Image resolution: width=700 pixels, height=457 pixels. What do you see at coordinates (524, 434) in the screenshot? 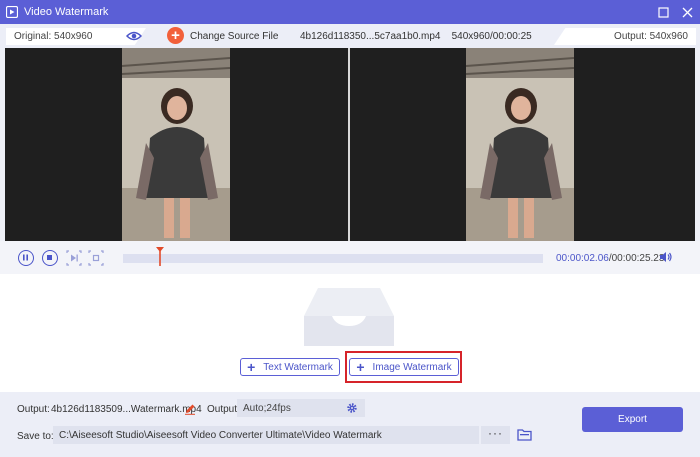
I see `folder-icon` at bounding box center [524, 434].